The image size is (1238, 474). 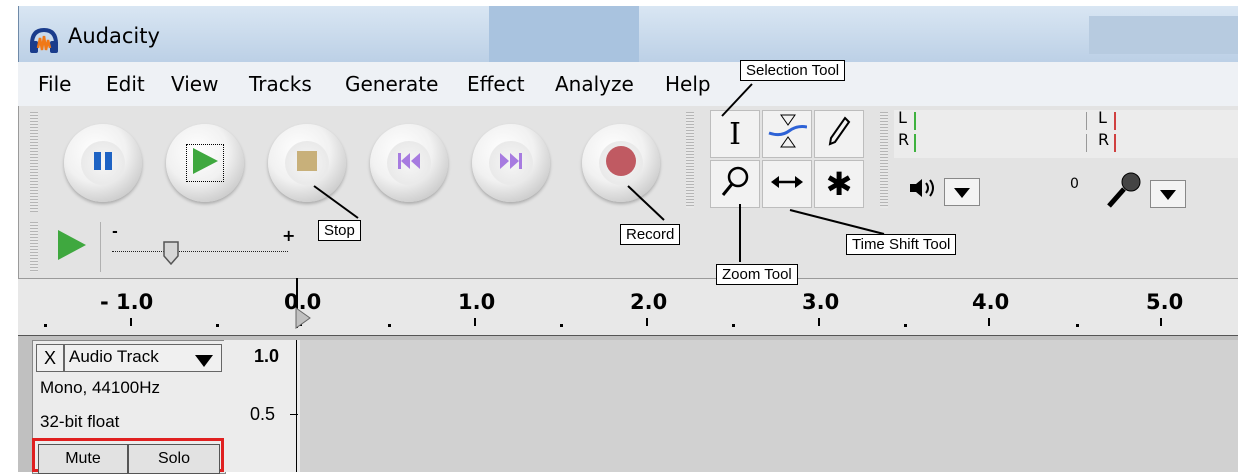 I want to click on close-icon: X, so click(x=49, y=357).